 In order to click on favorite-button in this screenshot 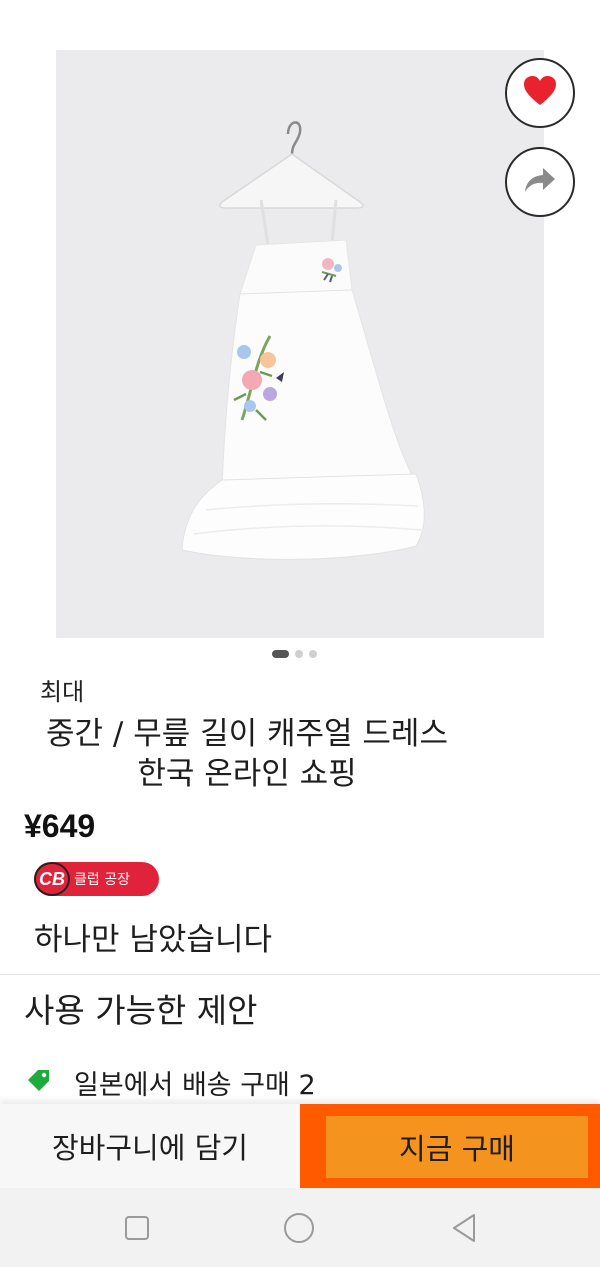, I will do `click(540, 93)`.